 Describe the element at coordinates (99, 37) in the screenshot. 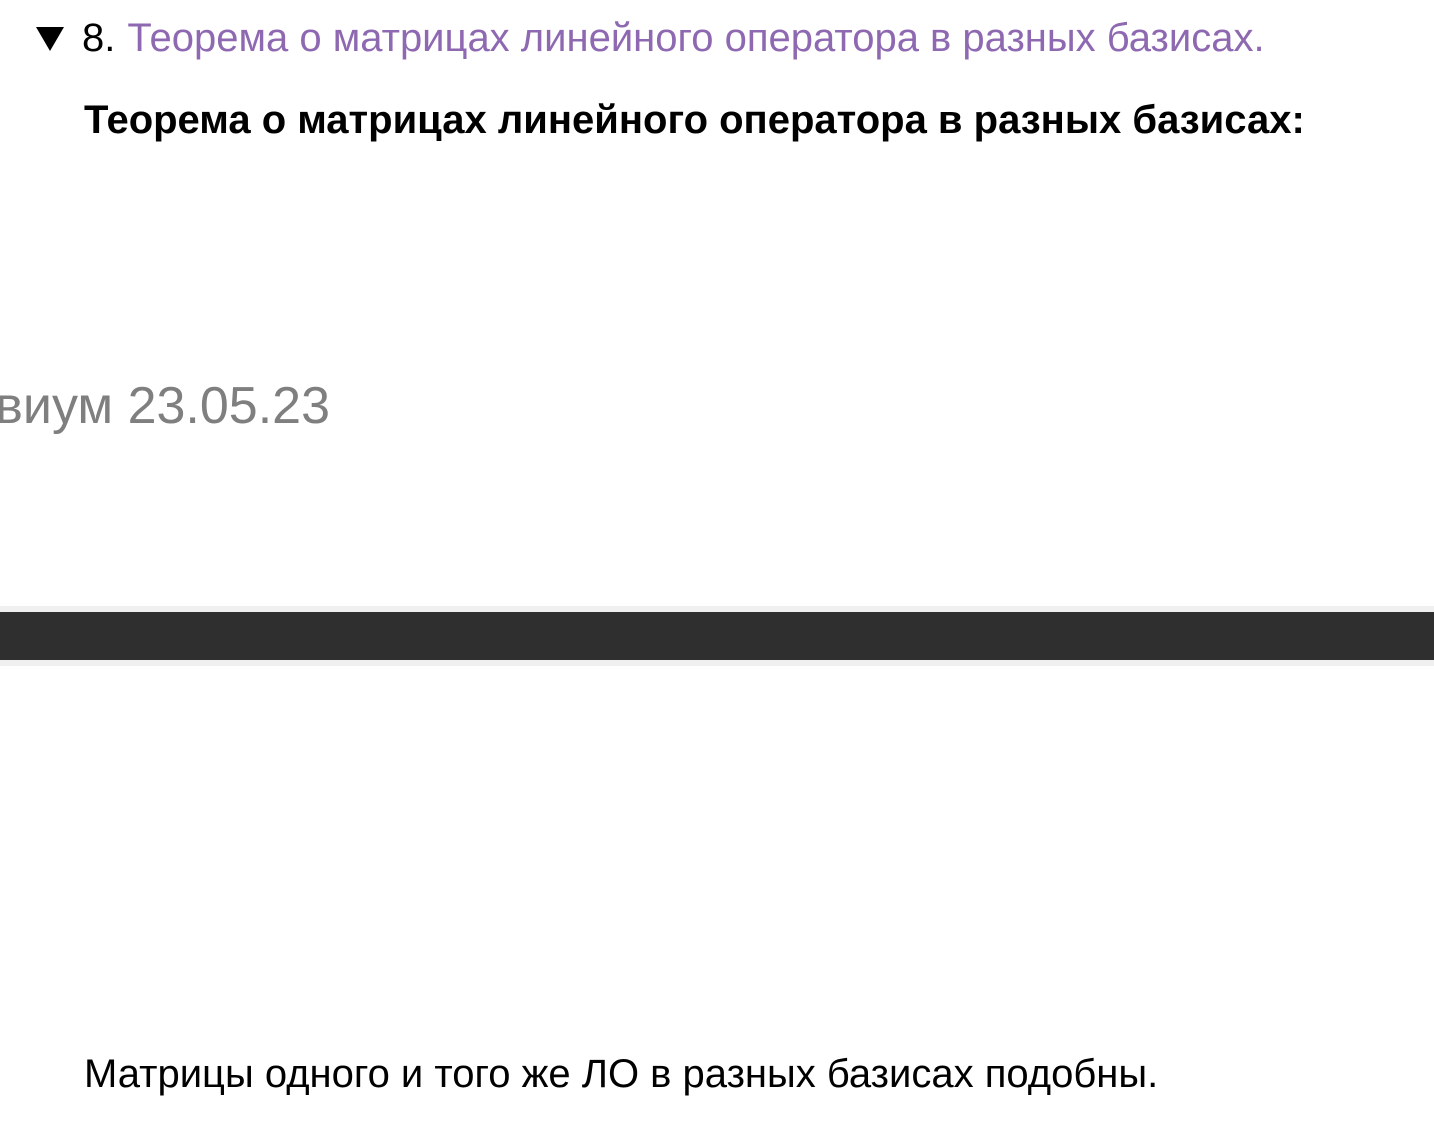

I see `section-number: 8.` at that location.